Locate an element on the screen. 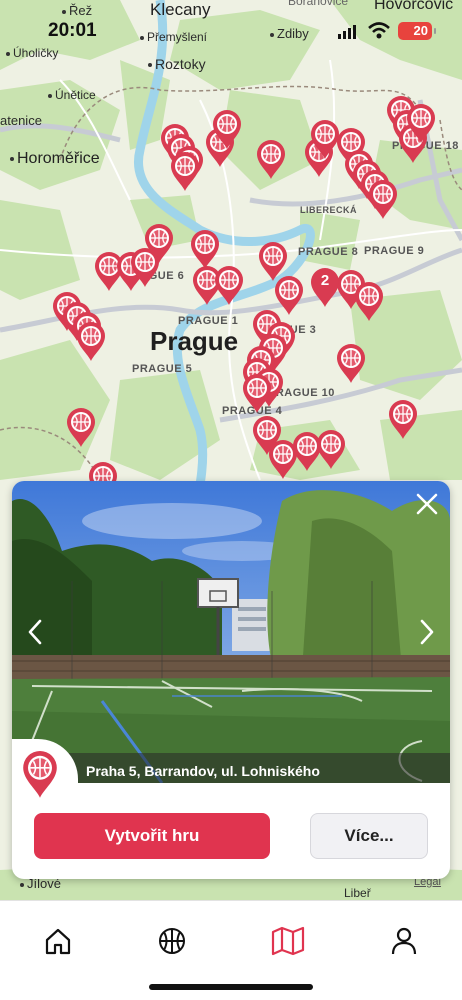 Image resolution: width=462 pixels, height=1000 pixels. map-label-libor: Libeř is located at coordinates (357, 893).